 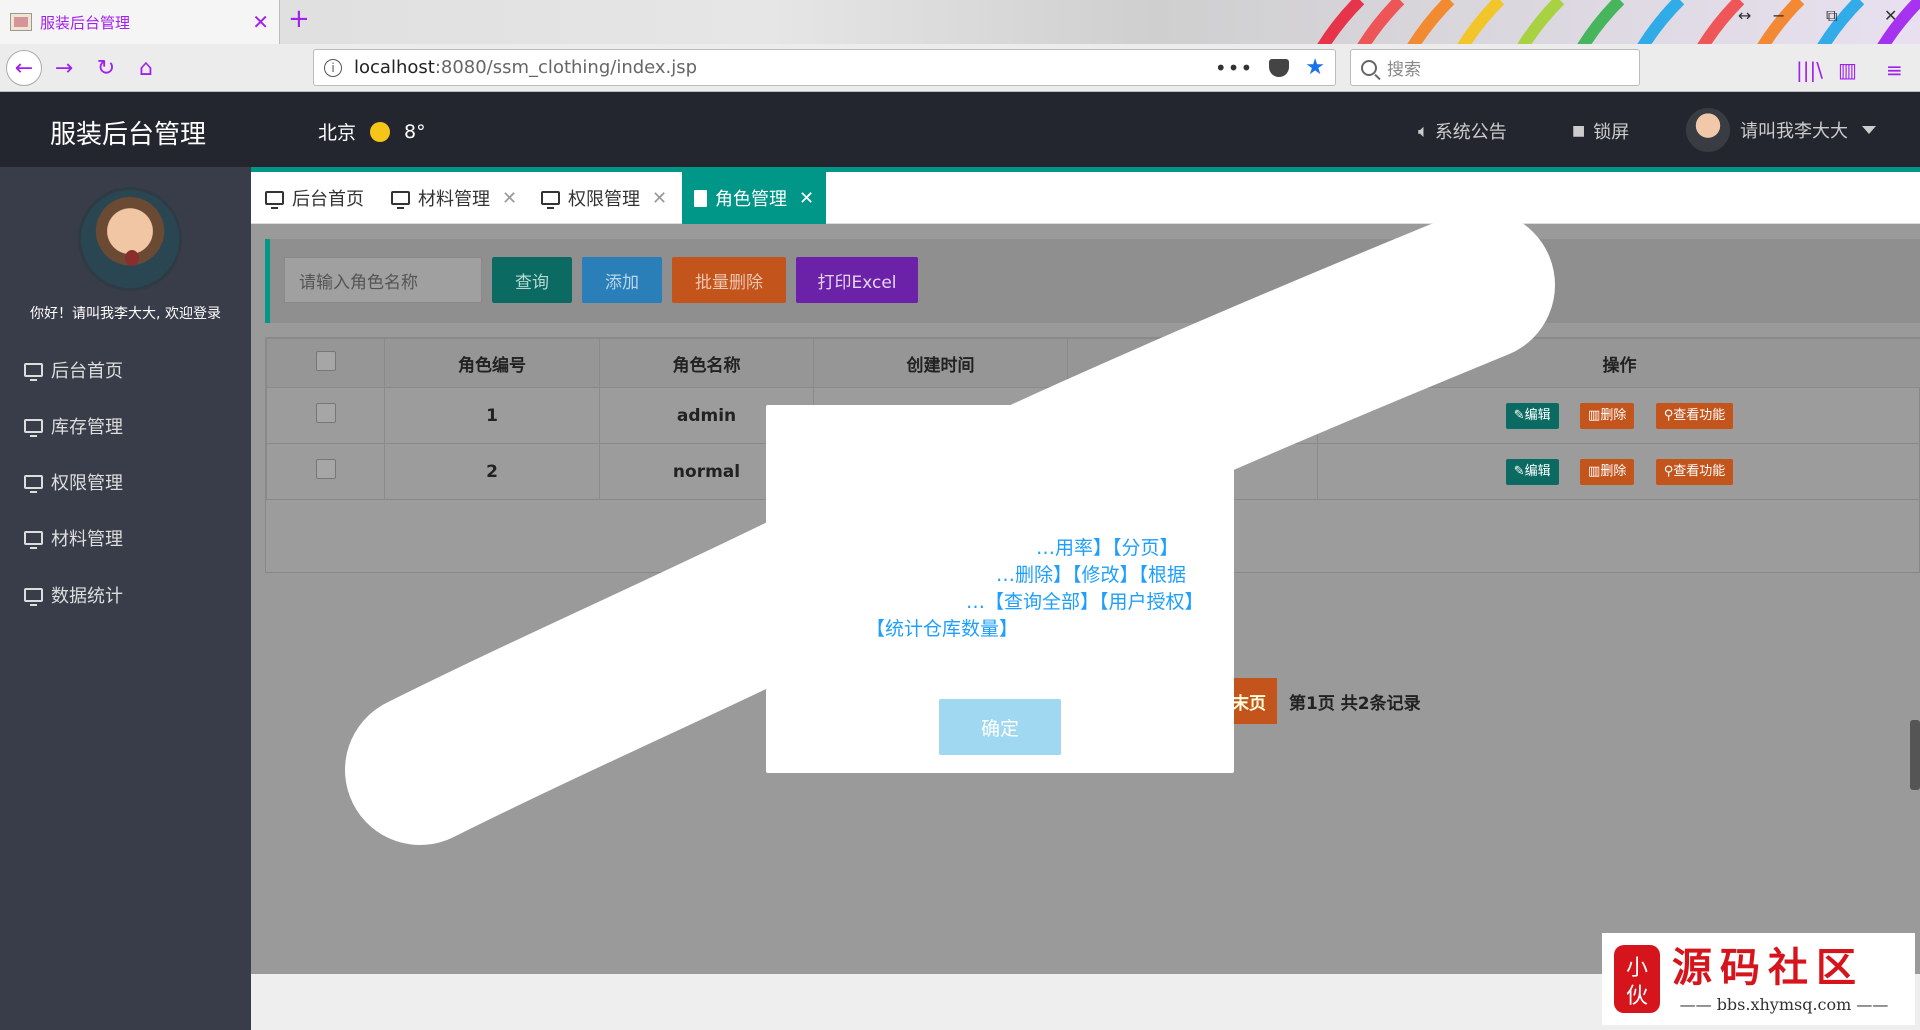 What do you see at coordinates (87, 371) in the screenshot?
I see `sidebar-item-label: 后台首页` at bounding box center [87, 371].